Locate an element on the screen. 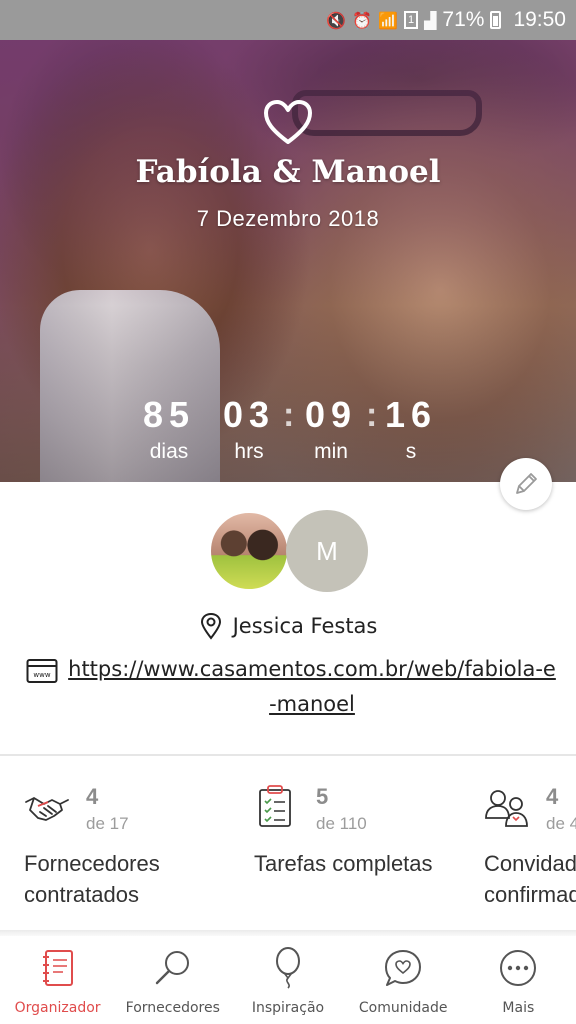 Image resolution: width=576 pixels, height=1024 pixels. countdown-seconds: 16 s is located at coordinates (411, 429).